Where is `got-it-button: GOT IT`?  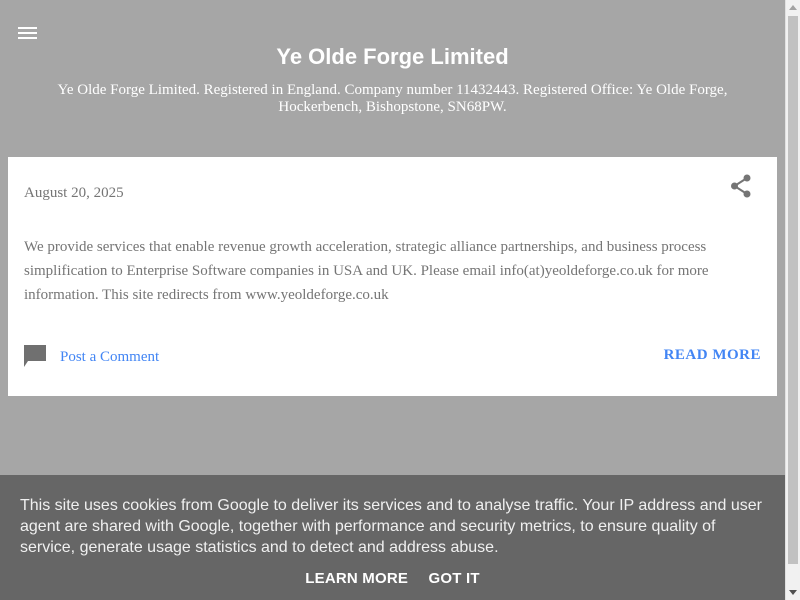
got-it-button: GOT IT is located at coordinates (454, 578).